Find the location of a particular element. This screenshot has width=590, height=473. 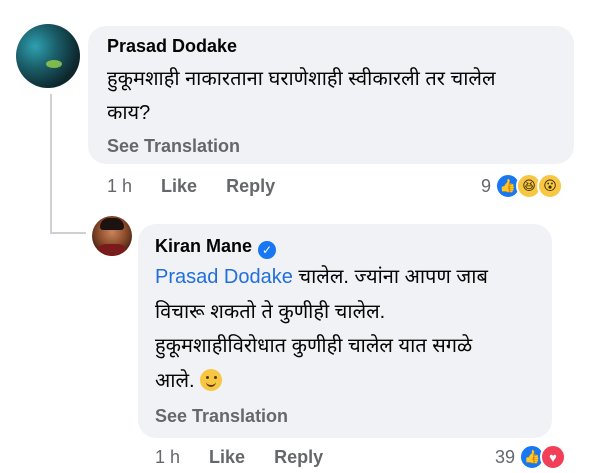

thread-line-branch is located at coordinates (68, 233).